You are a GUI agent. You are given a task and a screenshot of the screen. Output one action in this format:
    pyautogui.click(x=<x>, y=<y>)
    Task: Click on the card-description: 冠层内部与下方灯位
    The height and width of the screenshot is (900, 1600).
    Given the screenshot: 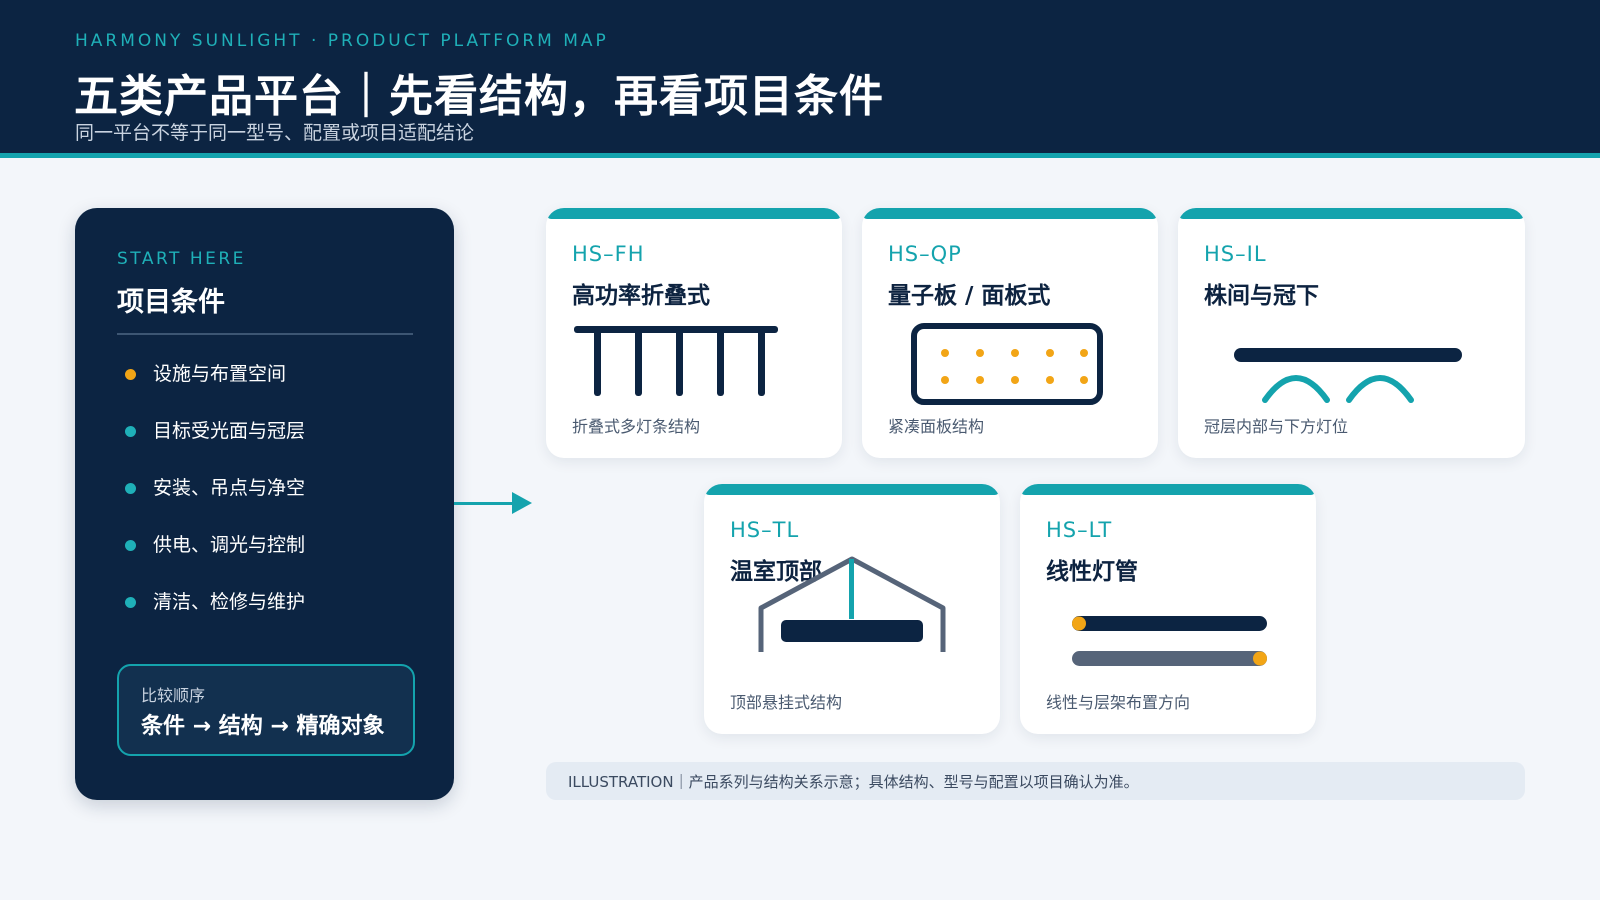 What is the action you would take?
    pyautogui.click(x=1276, y=426)
    